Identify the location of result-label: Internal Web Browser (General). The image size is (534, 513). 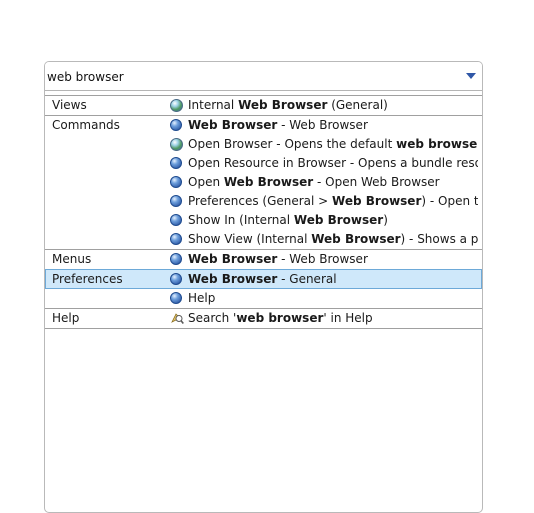
(333, 105).